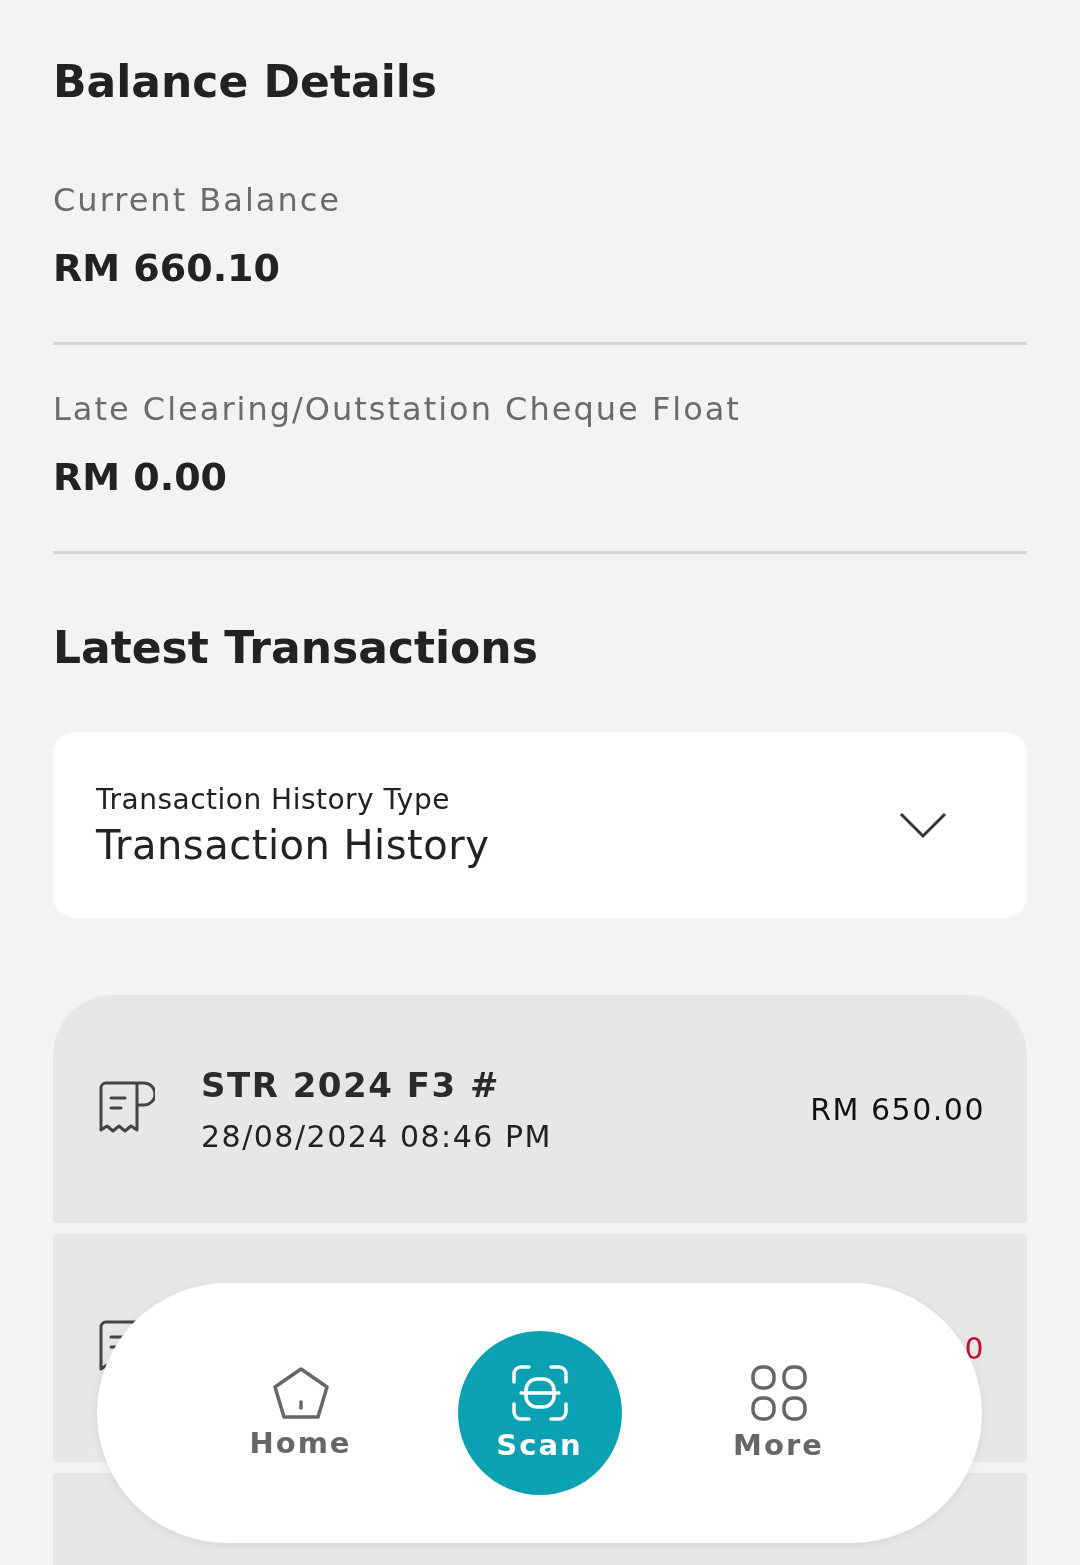 The height and width of the screenshot is (1565, 1080). I want to click on home-tab: Home, so click(300, 1413).